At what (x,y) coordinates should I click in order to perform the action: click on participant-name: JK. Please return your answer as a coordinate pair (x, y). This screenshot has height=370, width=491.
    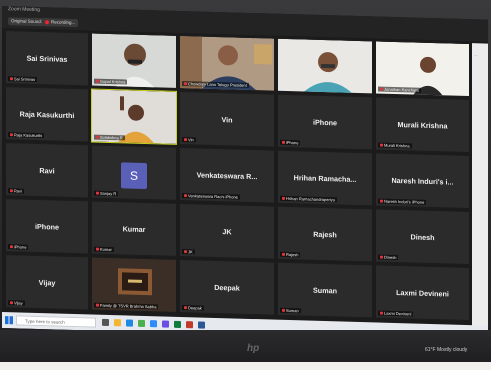
    Looking at the image, I should click on (227, 231).